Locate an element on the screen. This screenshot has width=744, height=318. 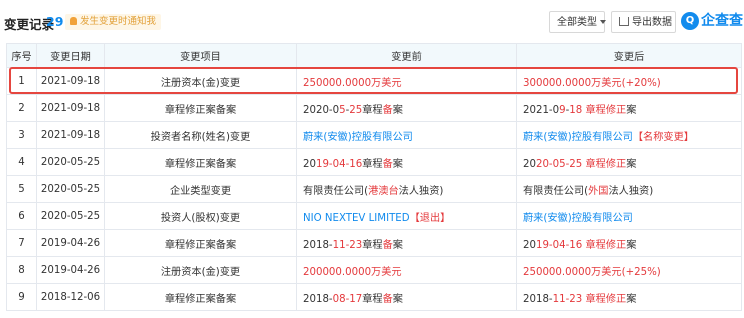
value-after: 2018-11-23 章程修正案 is located at coordinates (629, 297).